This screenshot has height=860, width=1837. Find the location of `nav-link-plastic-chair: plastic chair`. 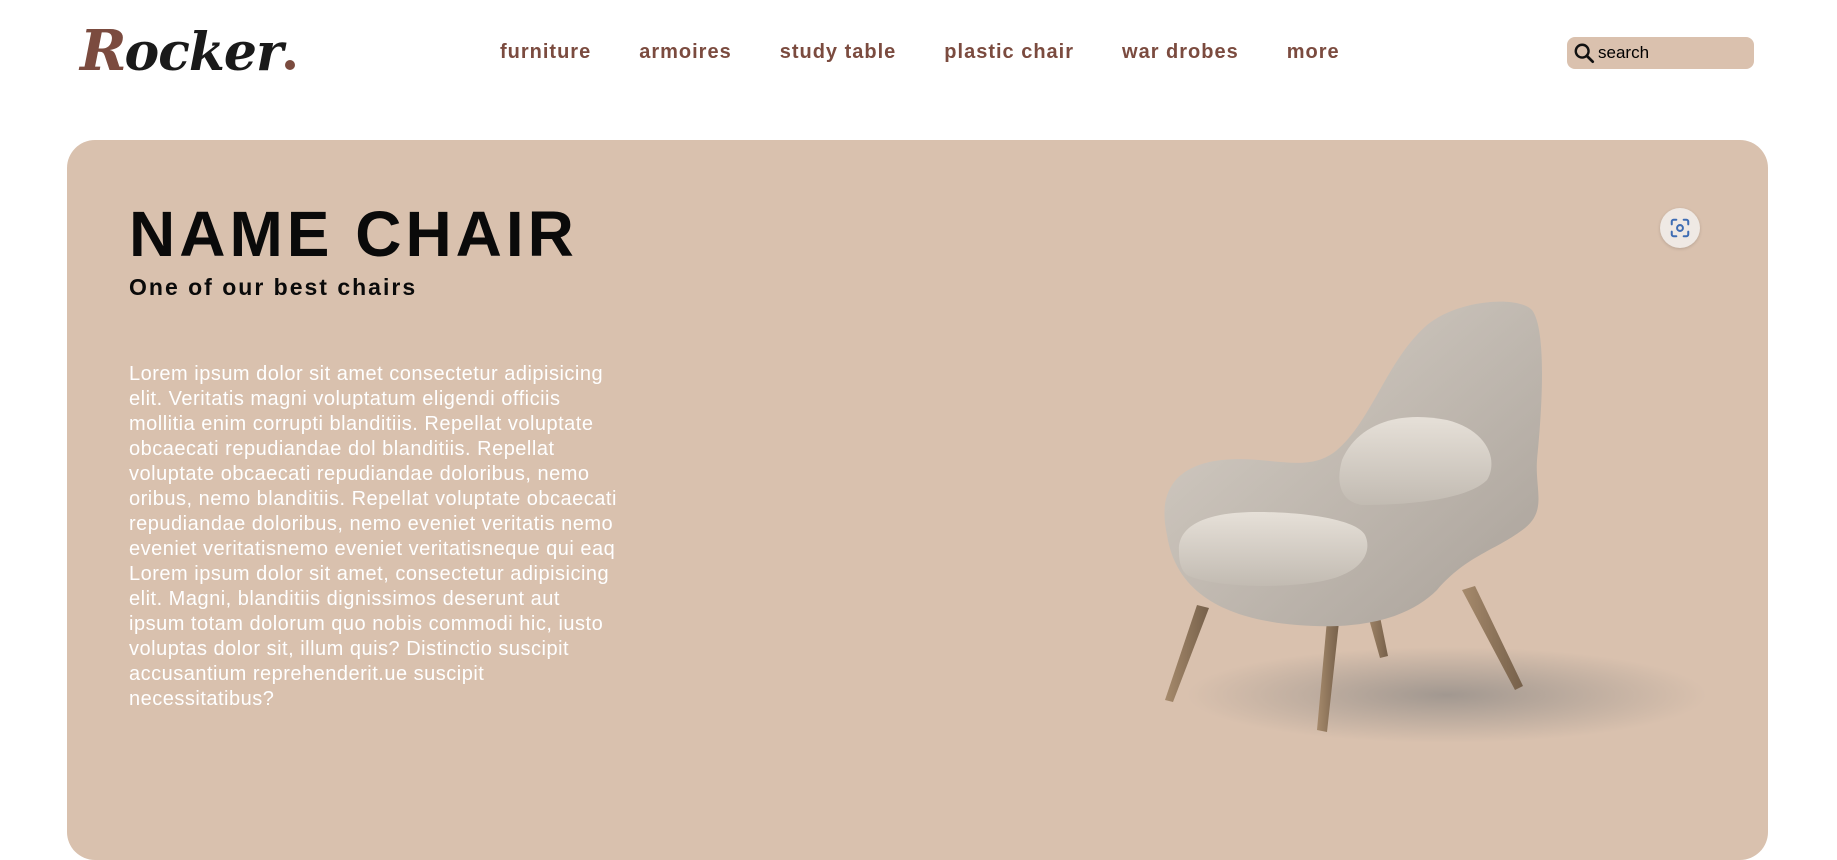

nav-link-plastic-chair: plastic chair is located at coordinates (1009, 52).